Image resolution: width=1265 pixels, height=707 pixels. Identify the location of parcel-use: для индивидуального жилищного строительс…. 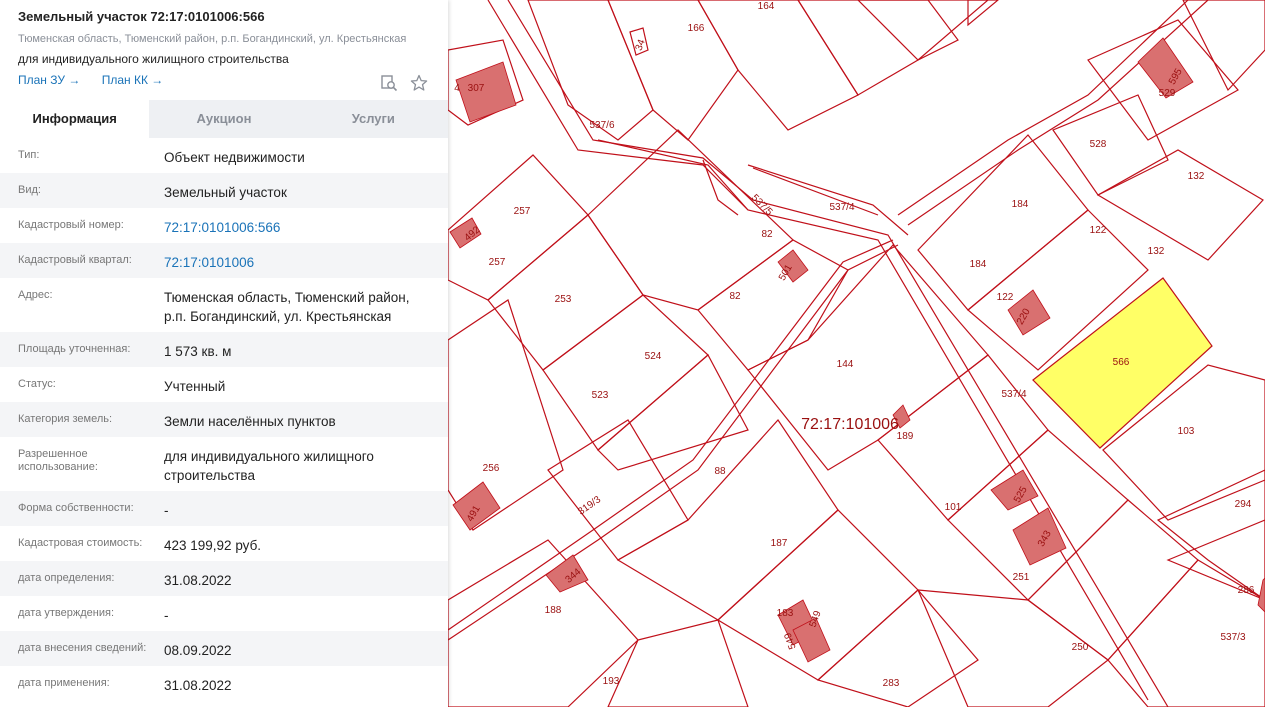
(153, 59).